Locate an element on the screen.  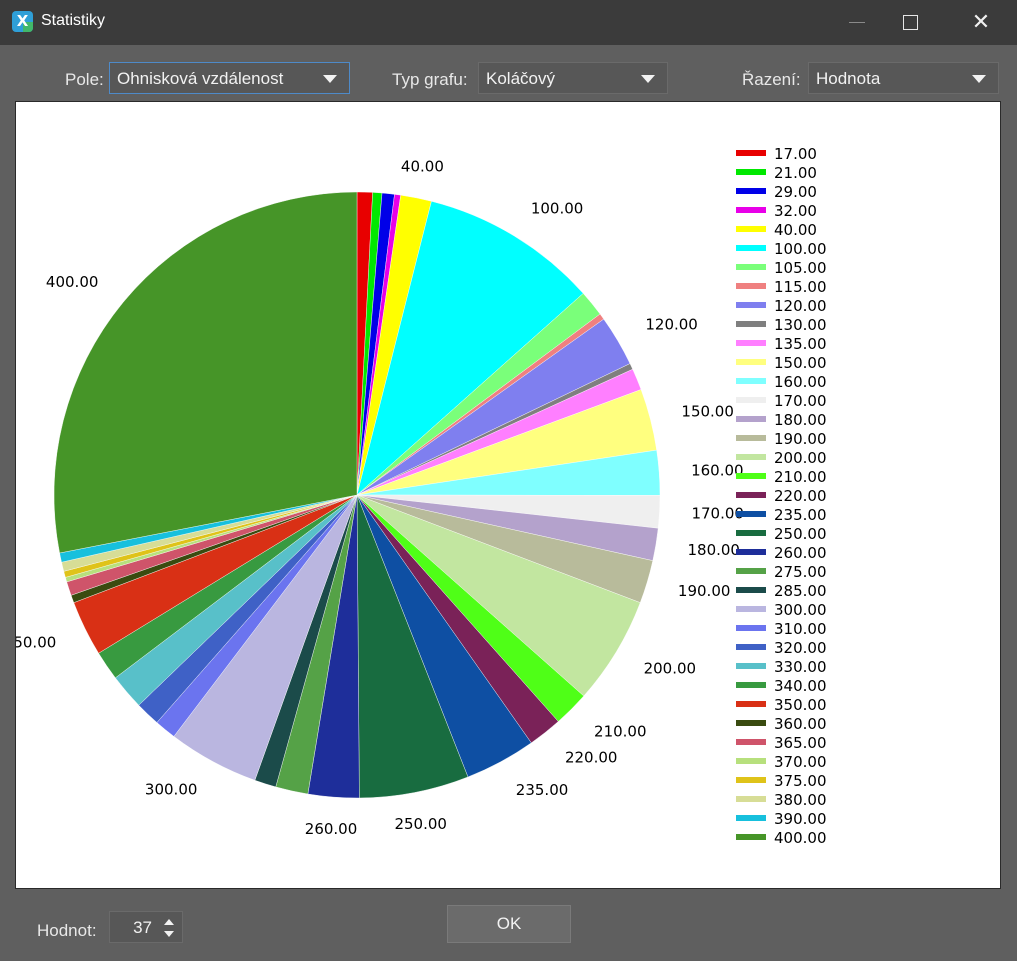
legend-label: 365.00 is located at coordinates (800, 743).